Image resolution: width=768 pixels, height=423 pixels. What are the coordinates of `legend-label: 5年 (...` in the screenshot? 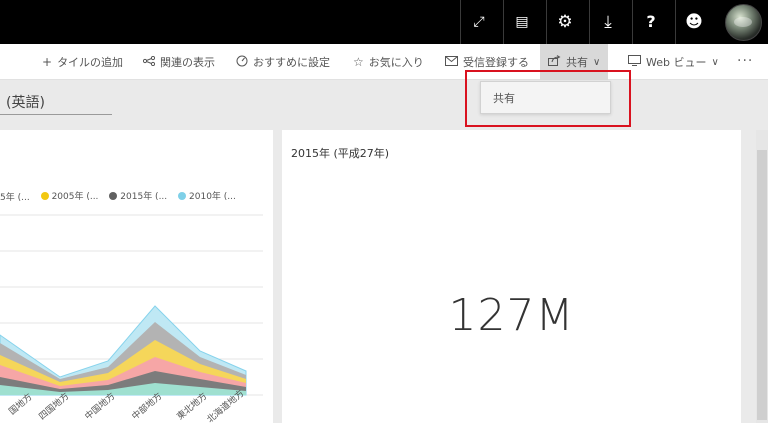 It's located at (15, 197).